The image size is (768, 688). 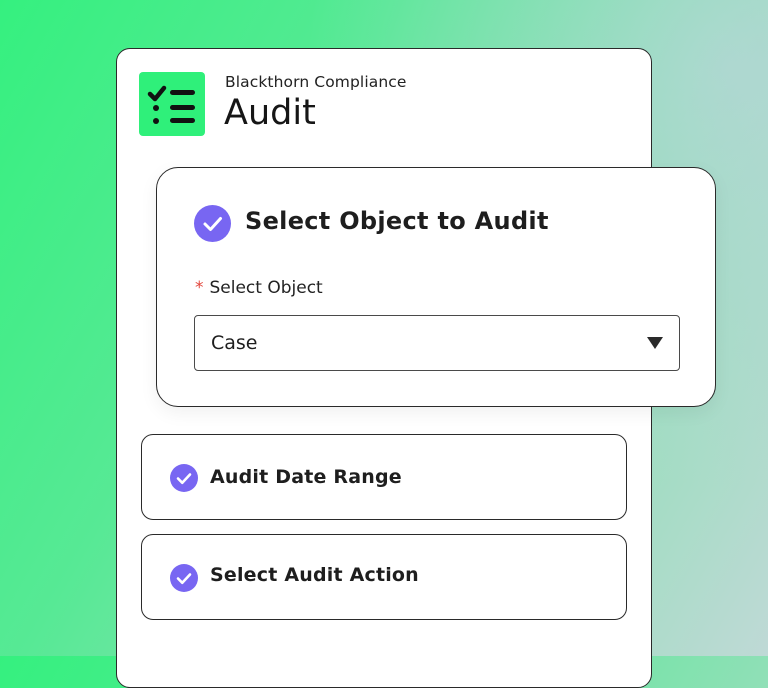 I want to click on select-value: Case, so click(x=234, y=343).